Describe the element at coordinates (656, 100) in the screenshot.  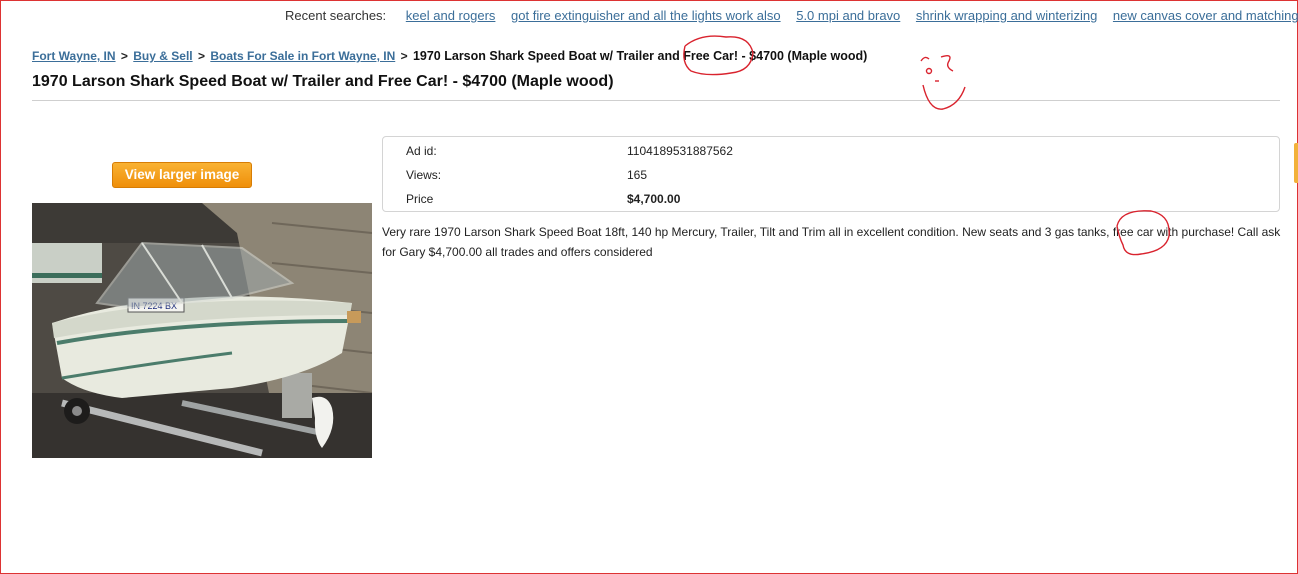
I see `title-divider` at that location.